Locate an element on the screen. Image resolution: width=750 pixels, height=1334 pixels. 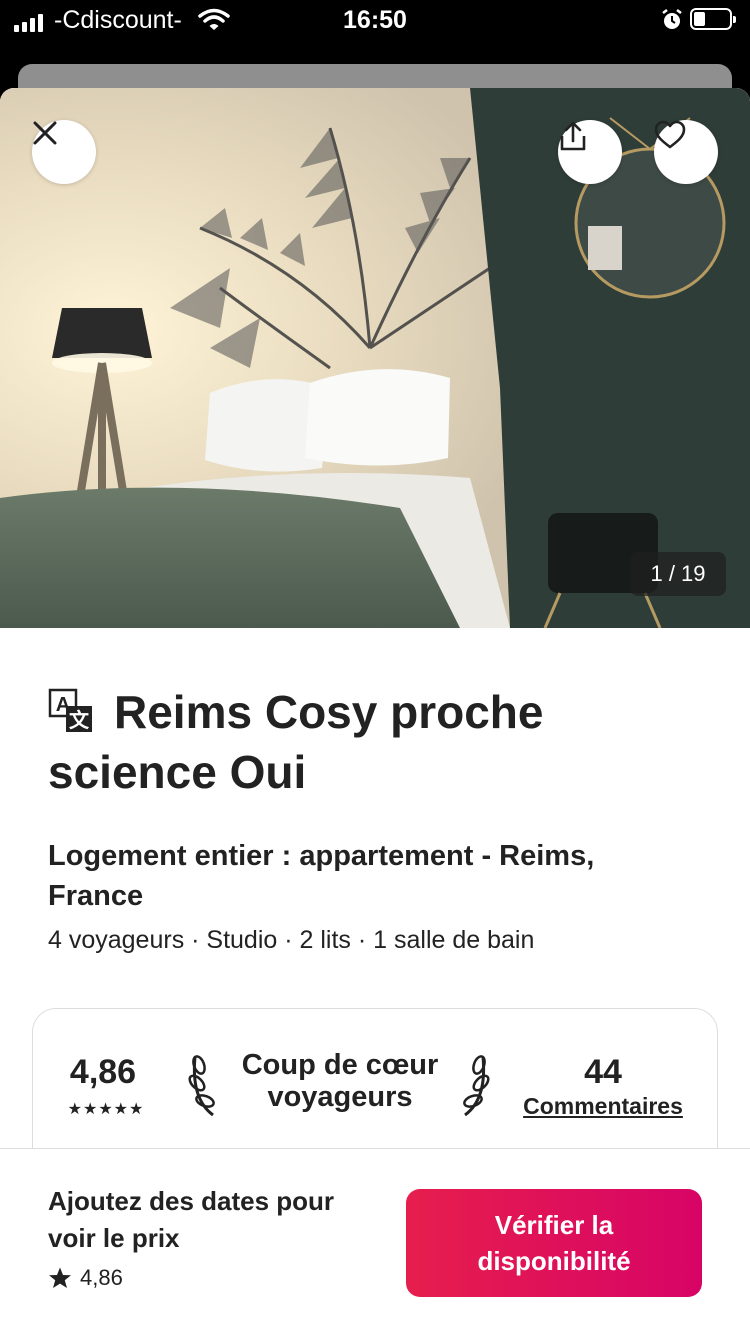
review-count: 44 is located at coordinates (603, 1072).